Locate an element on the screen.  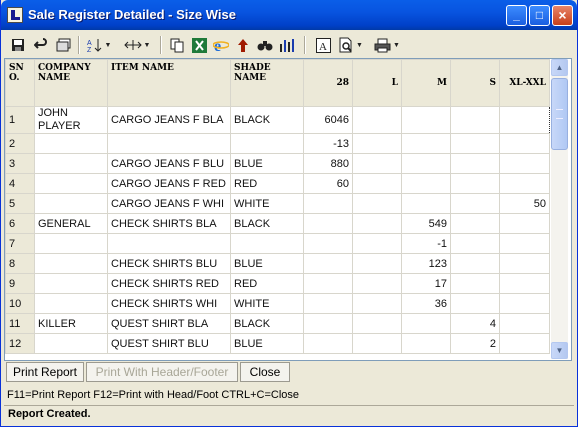
column-header-28: 28 is located at coordinates (328, 83).